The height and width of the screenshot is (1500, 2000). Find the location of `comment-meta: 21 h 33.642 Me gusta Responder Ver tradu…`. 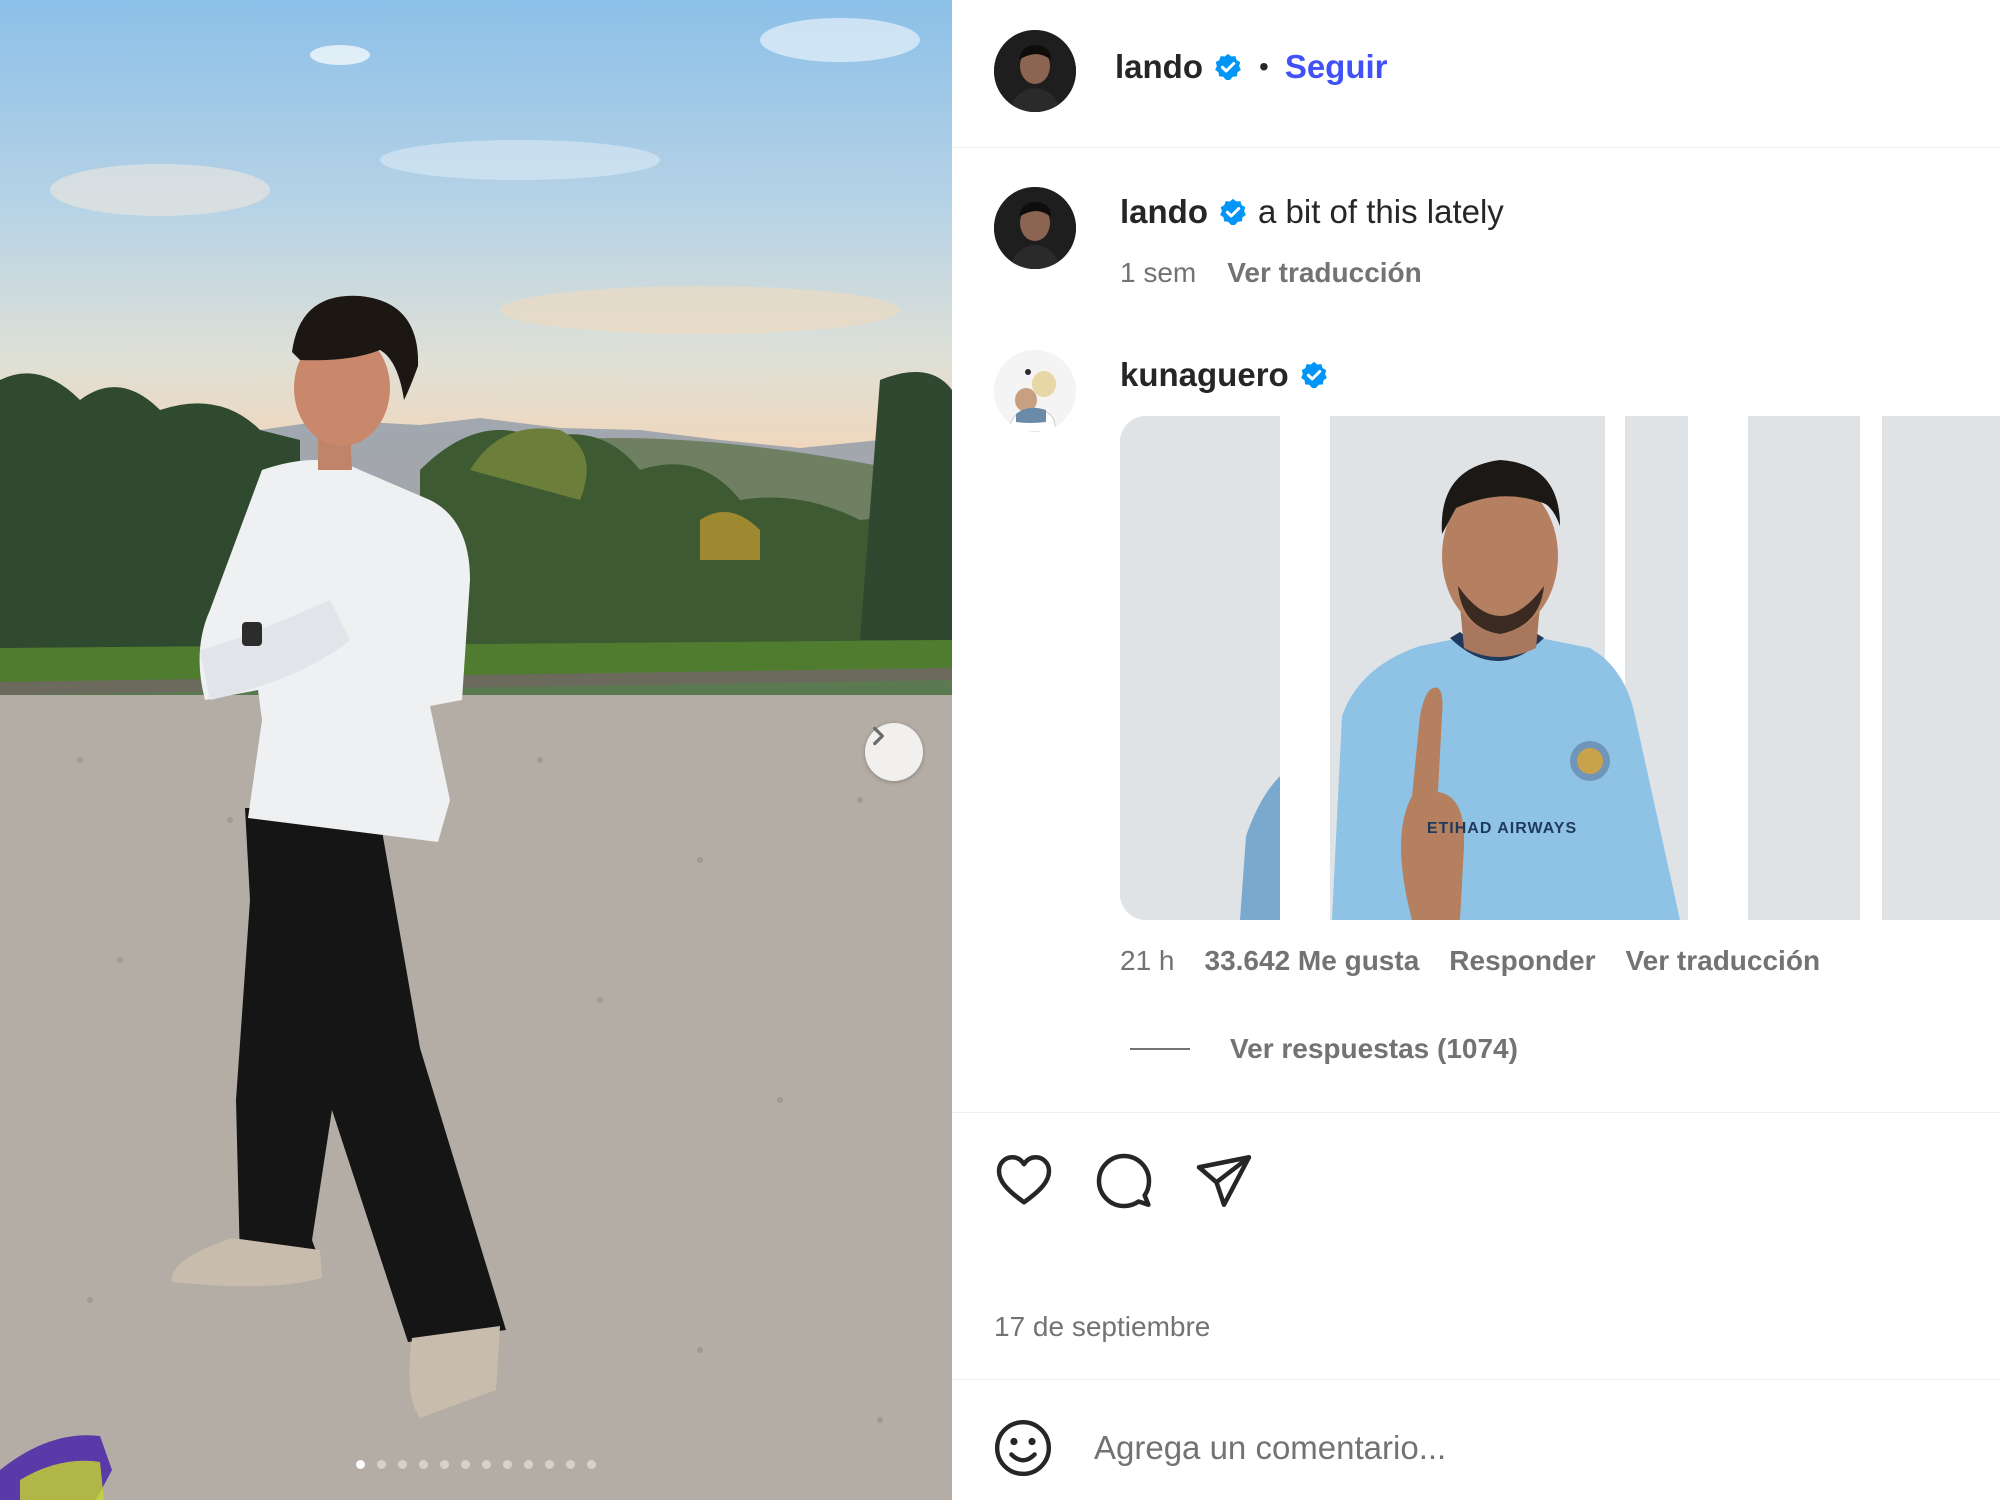

comment-meta: 21 h 33.642 Me gusta Responder Ver tradu… is located at coordinates (1470, 961).